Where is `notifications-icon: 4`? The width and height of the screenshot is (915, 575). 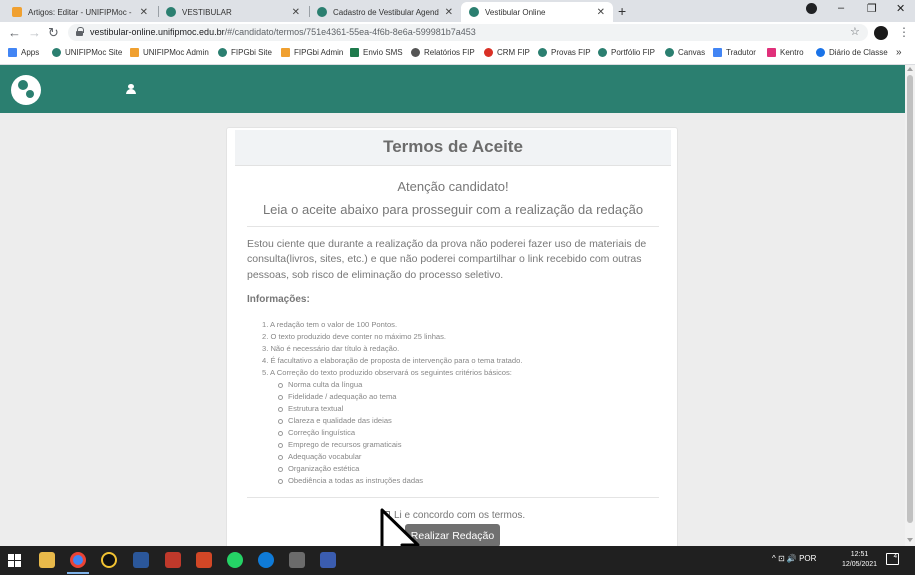 notifications-icon: 4 is located at coordinates (892, 559).